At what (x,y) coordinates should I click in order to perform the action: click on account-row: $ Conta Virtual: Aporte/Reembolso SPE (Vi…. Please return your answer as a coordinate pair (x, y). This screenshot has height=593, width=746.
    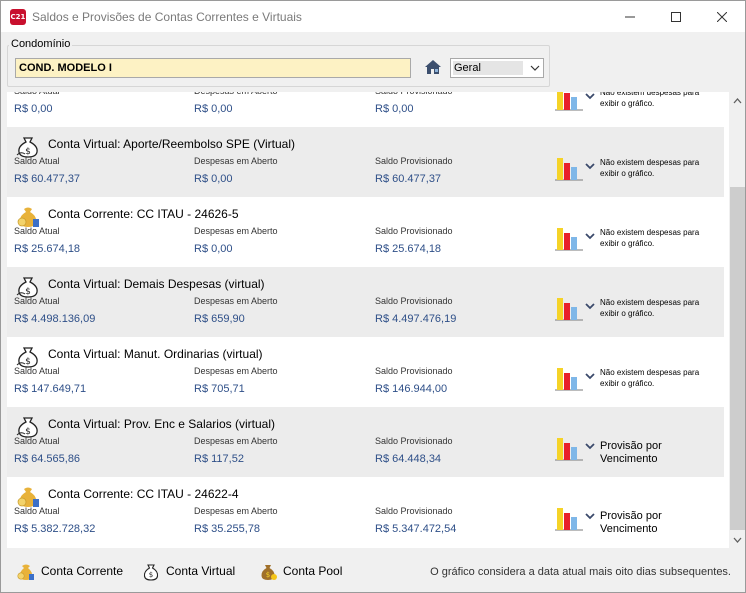
    Looking at the image, I should click on (365, 162).